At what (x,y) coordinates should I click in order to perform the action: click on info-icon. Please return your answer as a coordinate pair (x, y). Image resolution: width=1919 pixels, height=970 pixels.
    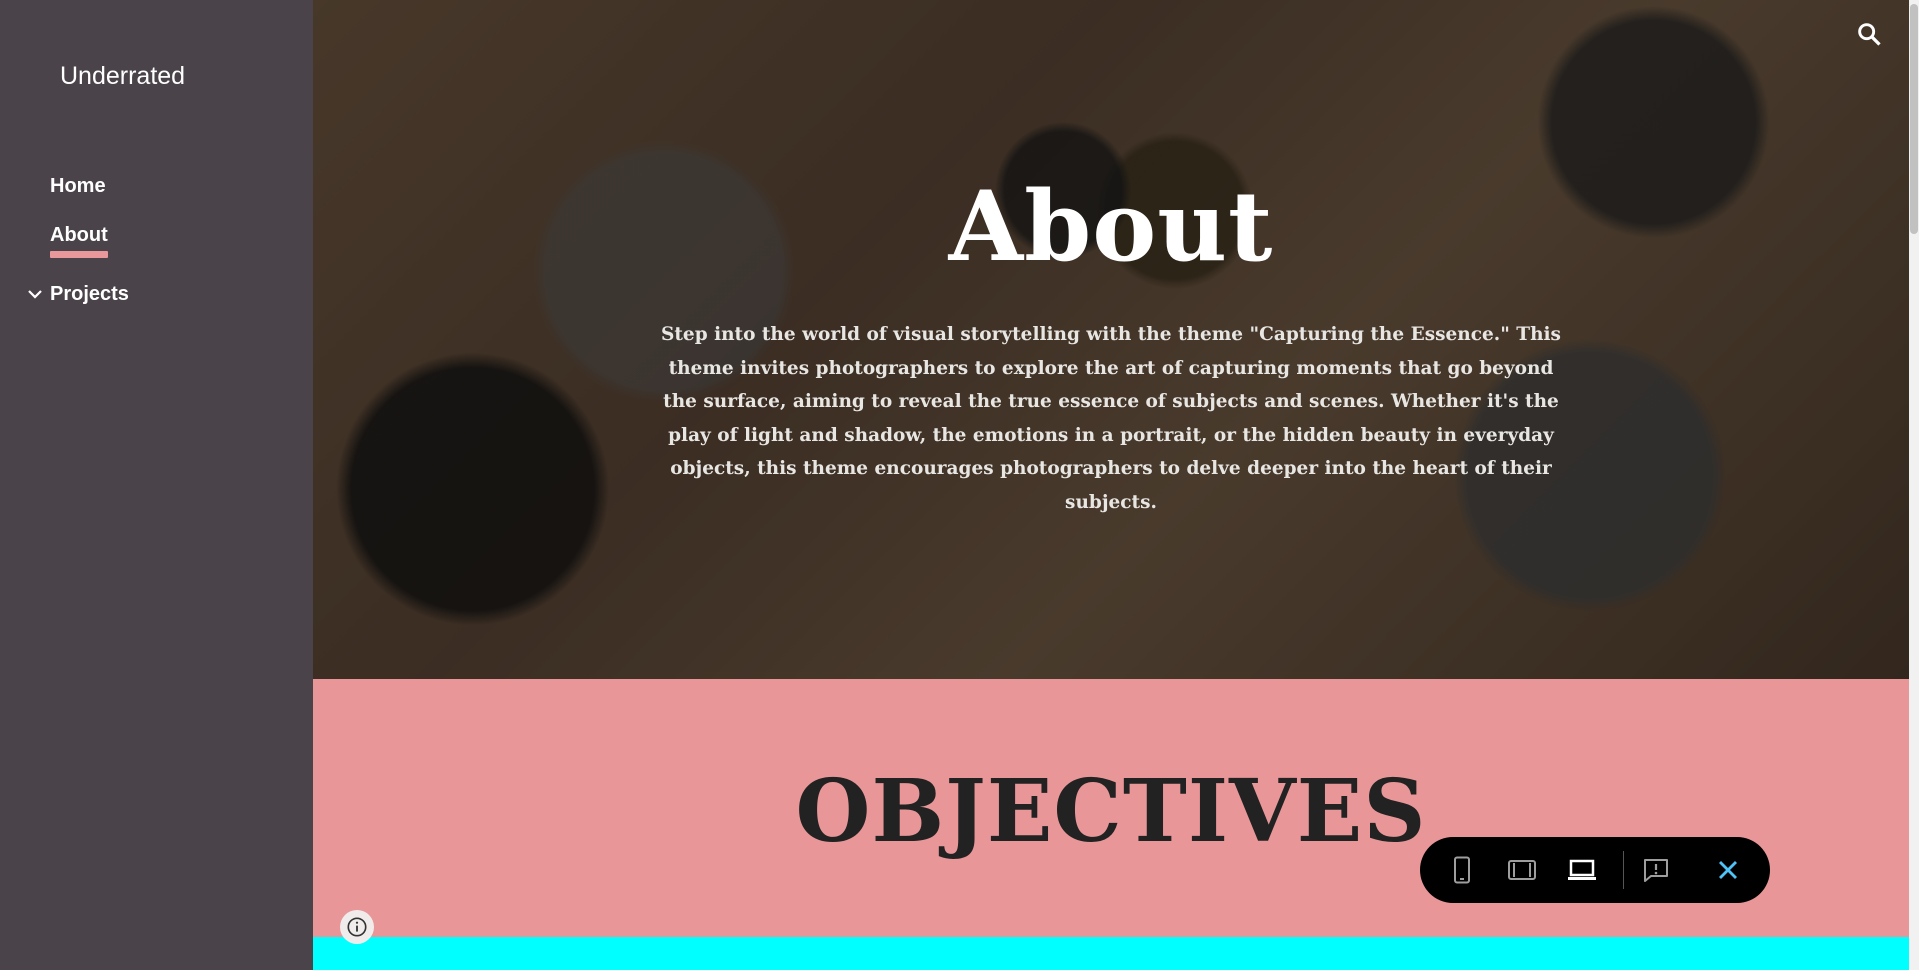
    Looking at the image, I should click on (357, 927).